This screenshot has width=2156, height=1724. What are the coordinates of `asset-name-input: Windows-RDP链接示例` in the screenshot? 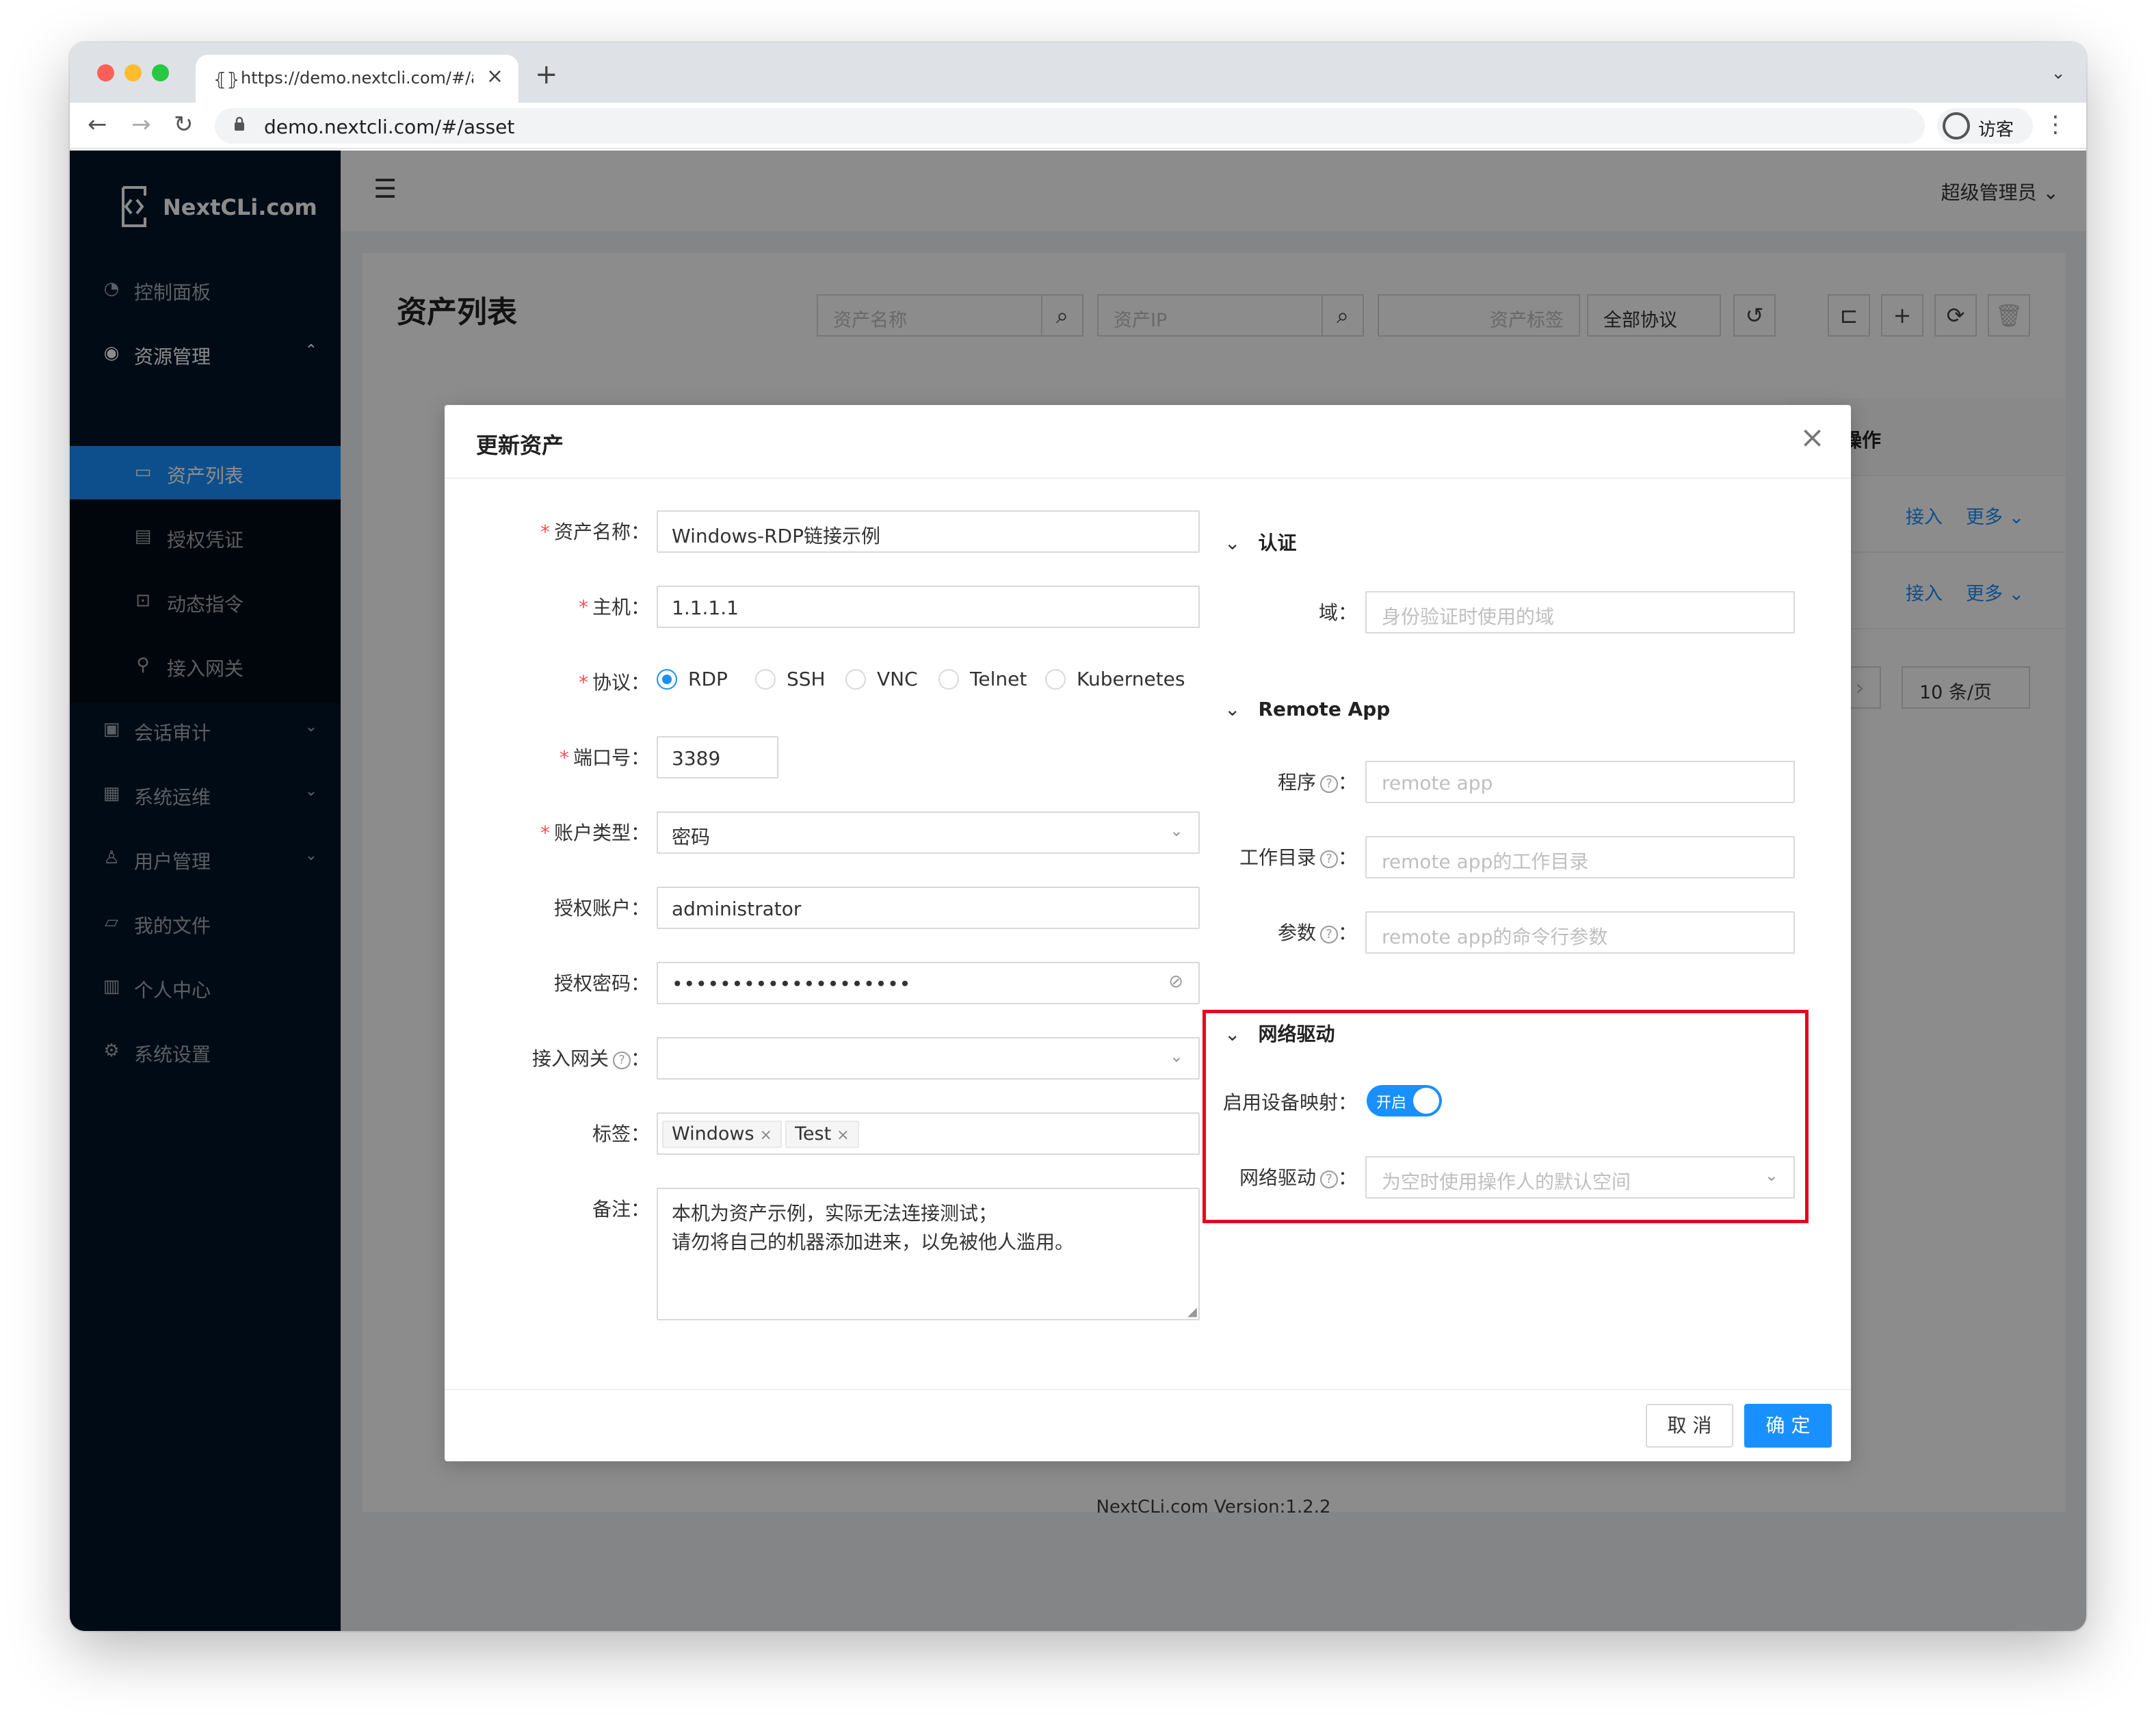 It's located at (928, 531).